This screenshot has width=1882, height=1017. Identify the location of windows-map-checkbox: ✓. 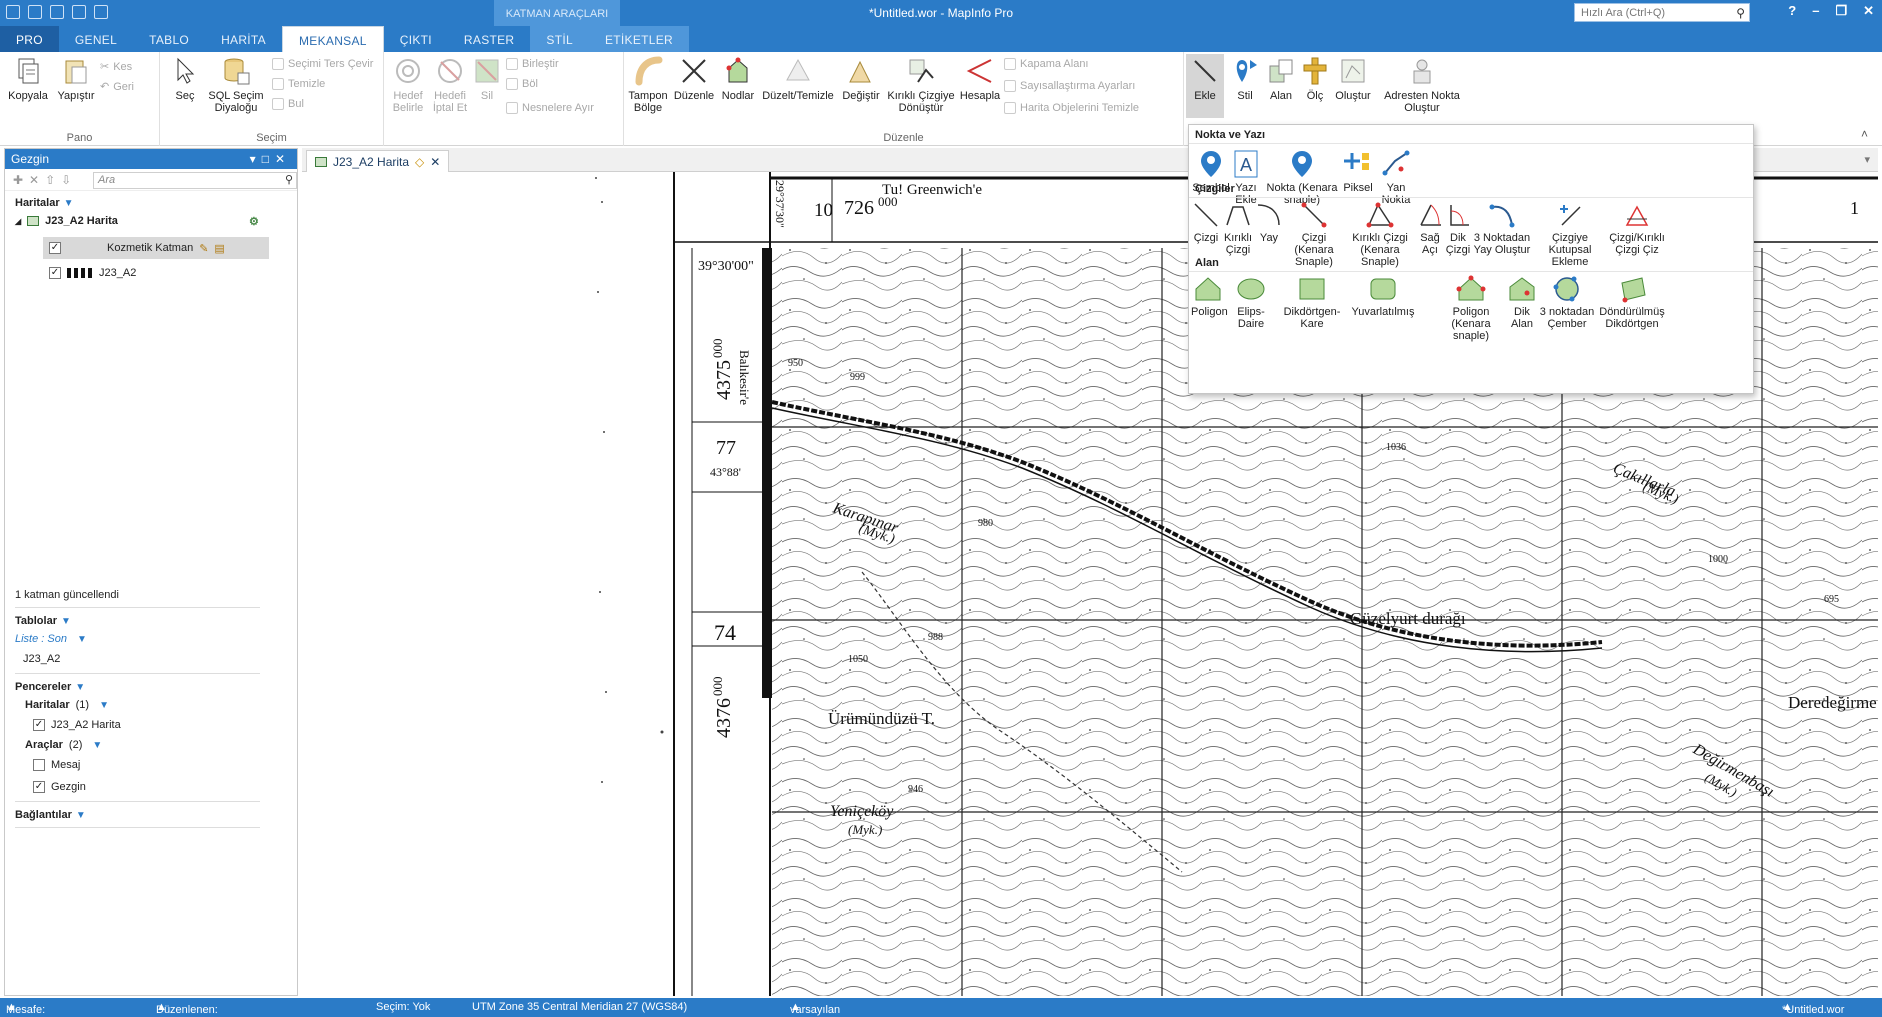
(39, 725).